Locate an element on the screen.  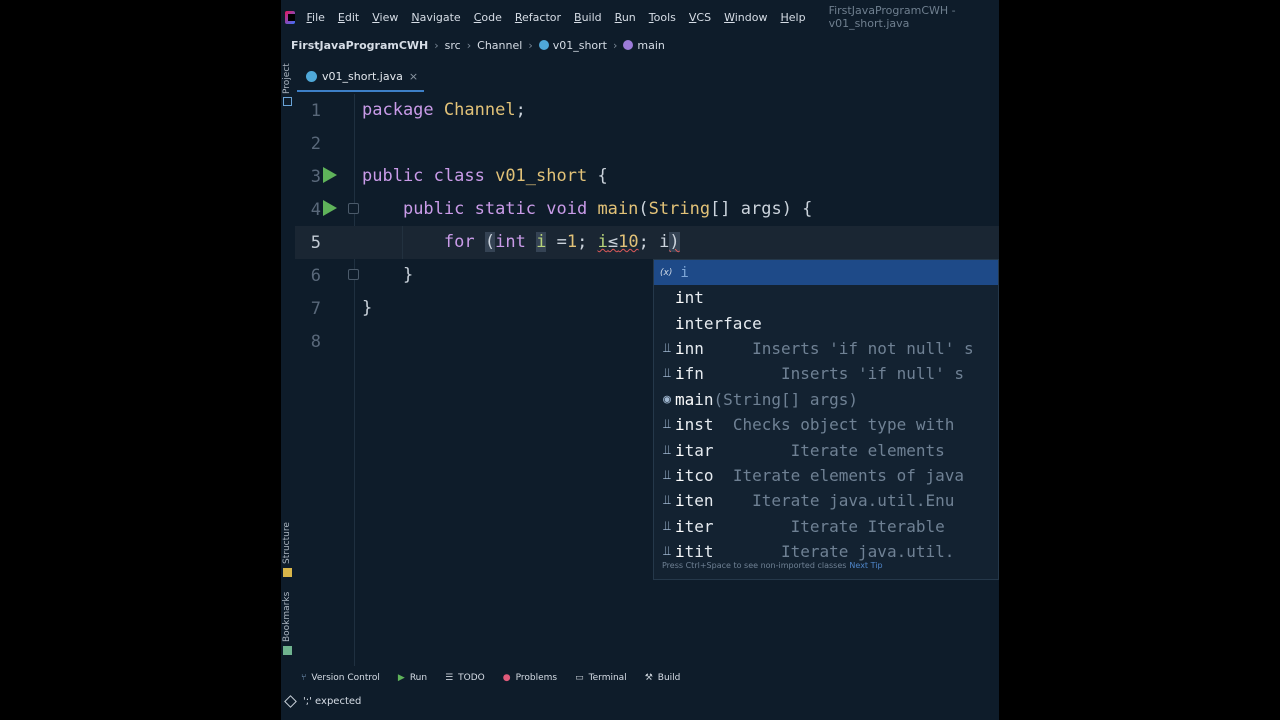
operator: ≤ is located at coordinates (613, 242).